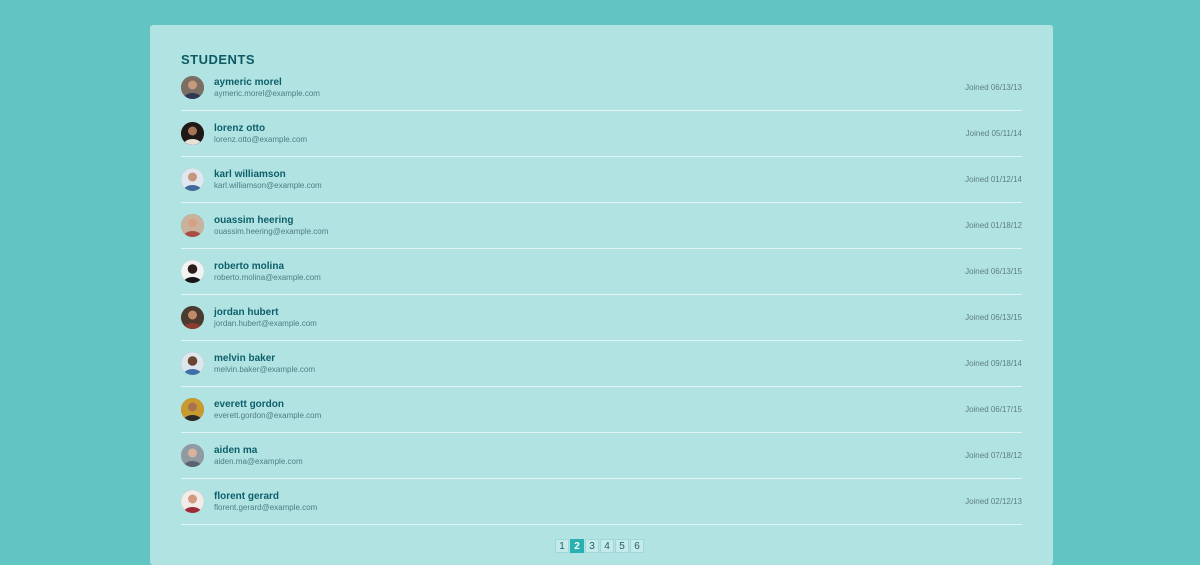 This screenshot has width=1200, height=565. Describe the element at coordinates (266, 507) in the screenshot. I see `student-email: florent.gerard@example.com` at that location.